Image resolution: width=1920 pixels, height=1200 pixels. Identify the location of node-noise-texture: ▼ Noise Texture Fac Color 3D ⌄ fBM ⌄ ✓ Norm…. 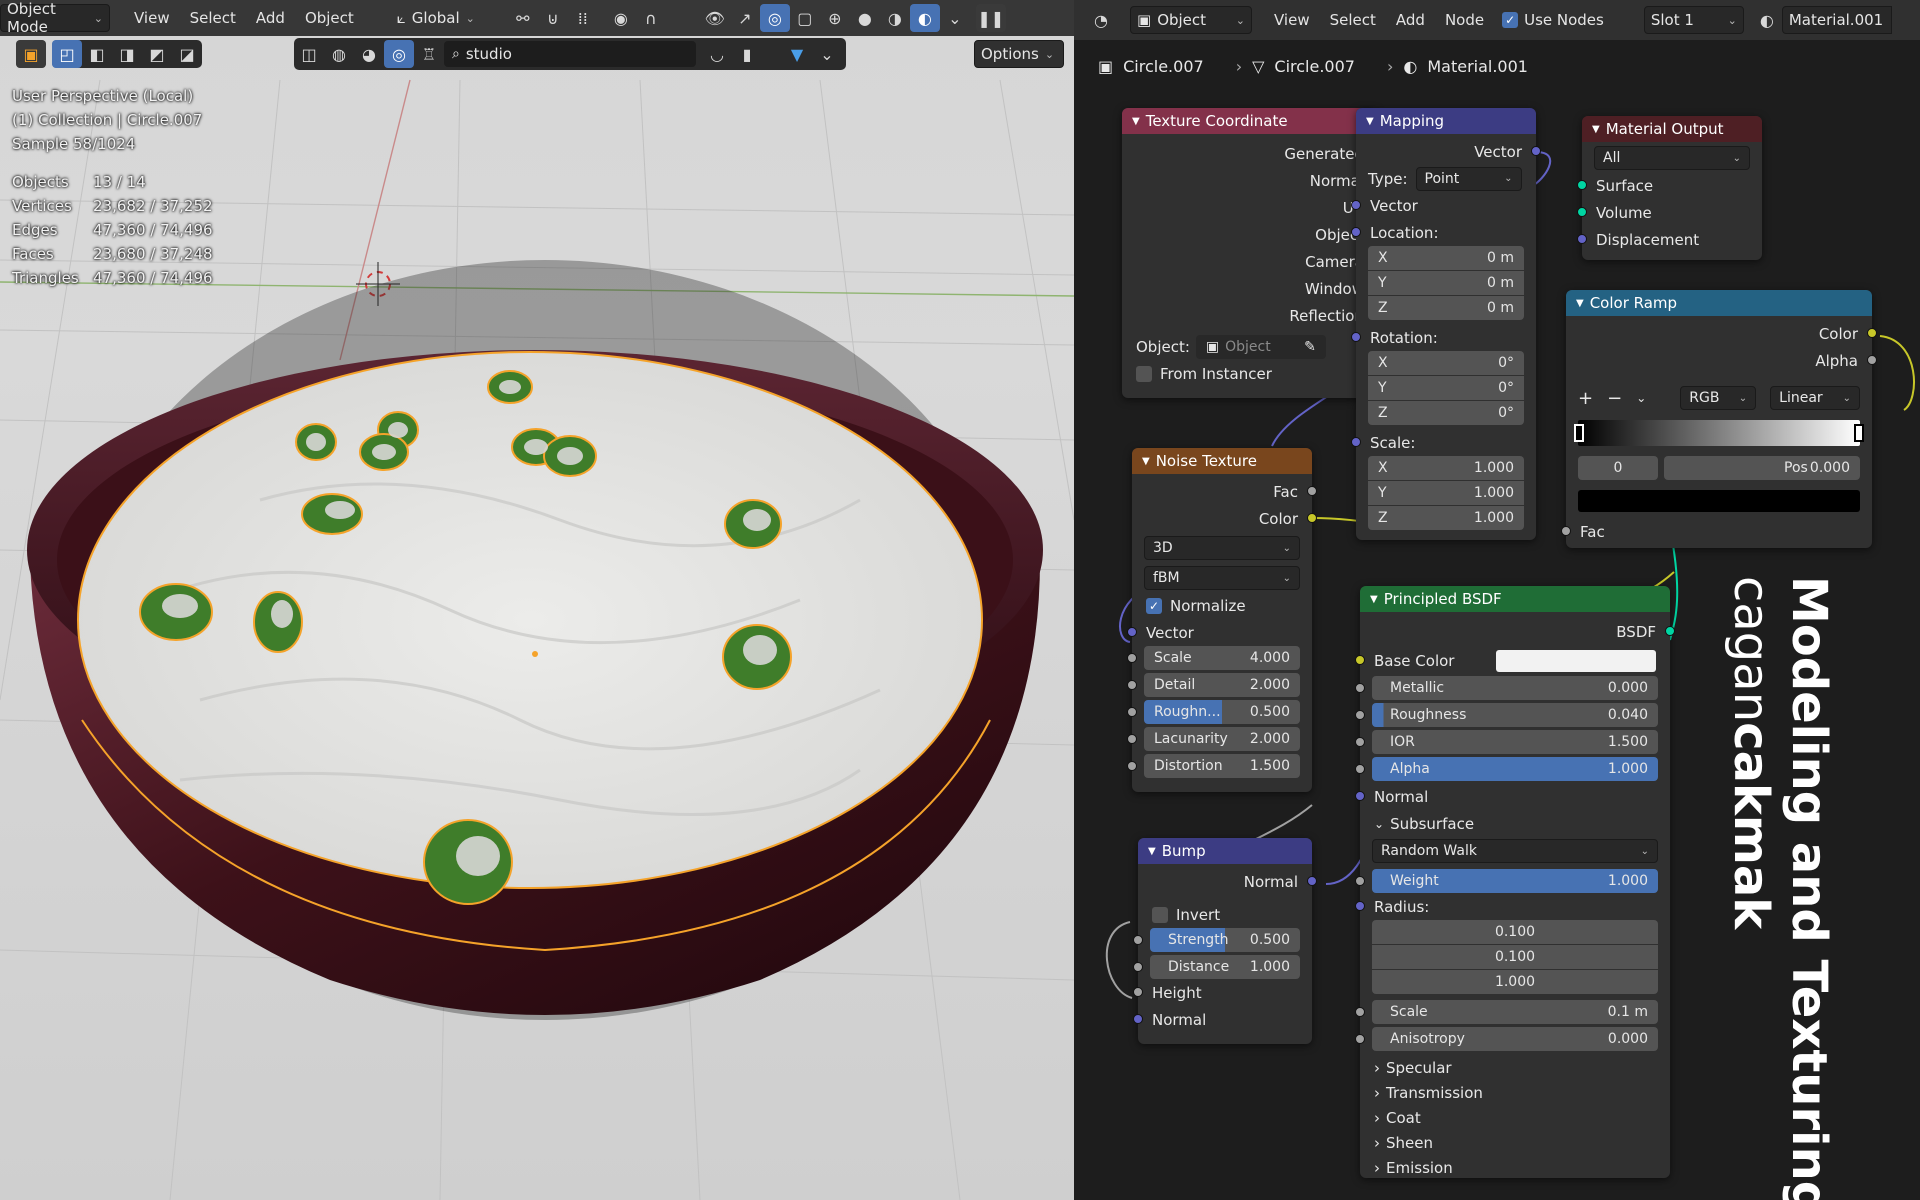
(1222, 620).